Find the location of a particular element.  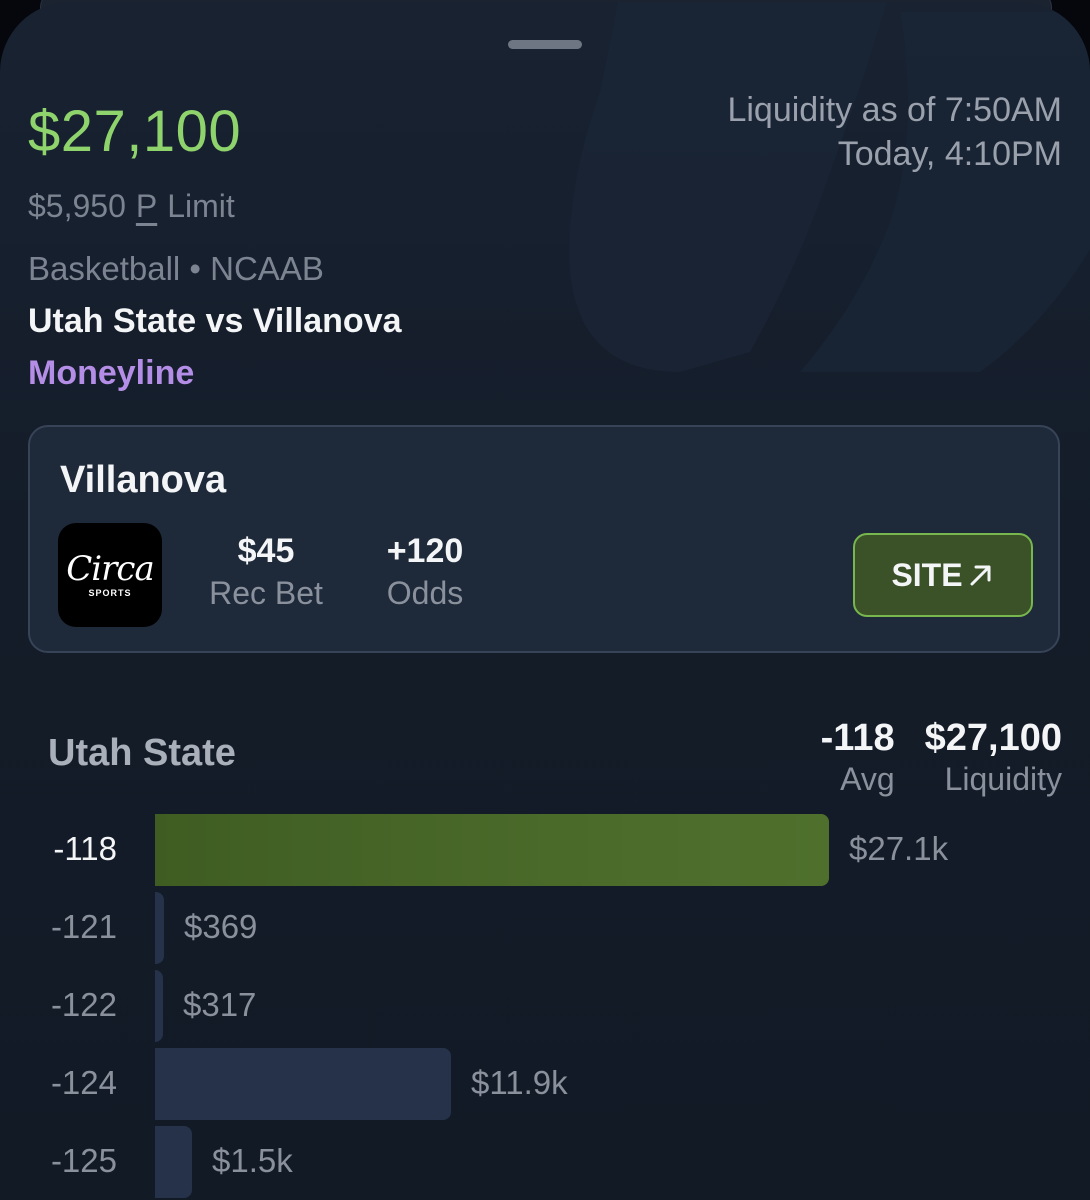

ladder-amount: $369 is located at coordinates (221, 926).